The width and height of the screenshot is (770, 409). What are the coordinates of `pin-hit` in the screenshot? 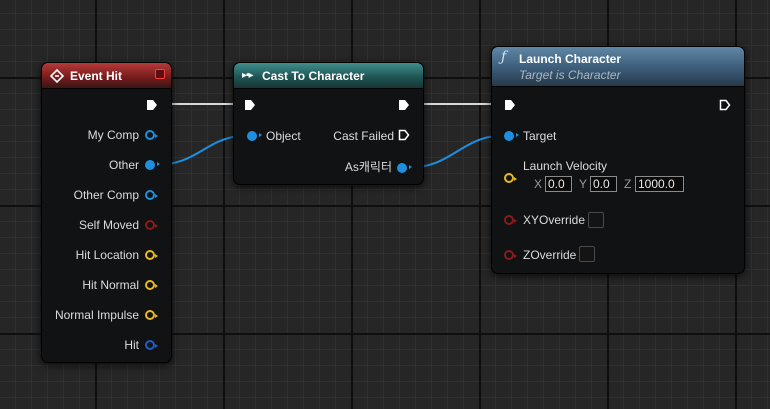 It's located at (151, 345).